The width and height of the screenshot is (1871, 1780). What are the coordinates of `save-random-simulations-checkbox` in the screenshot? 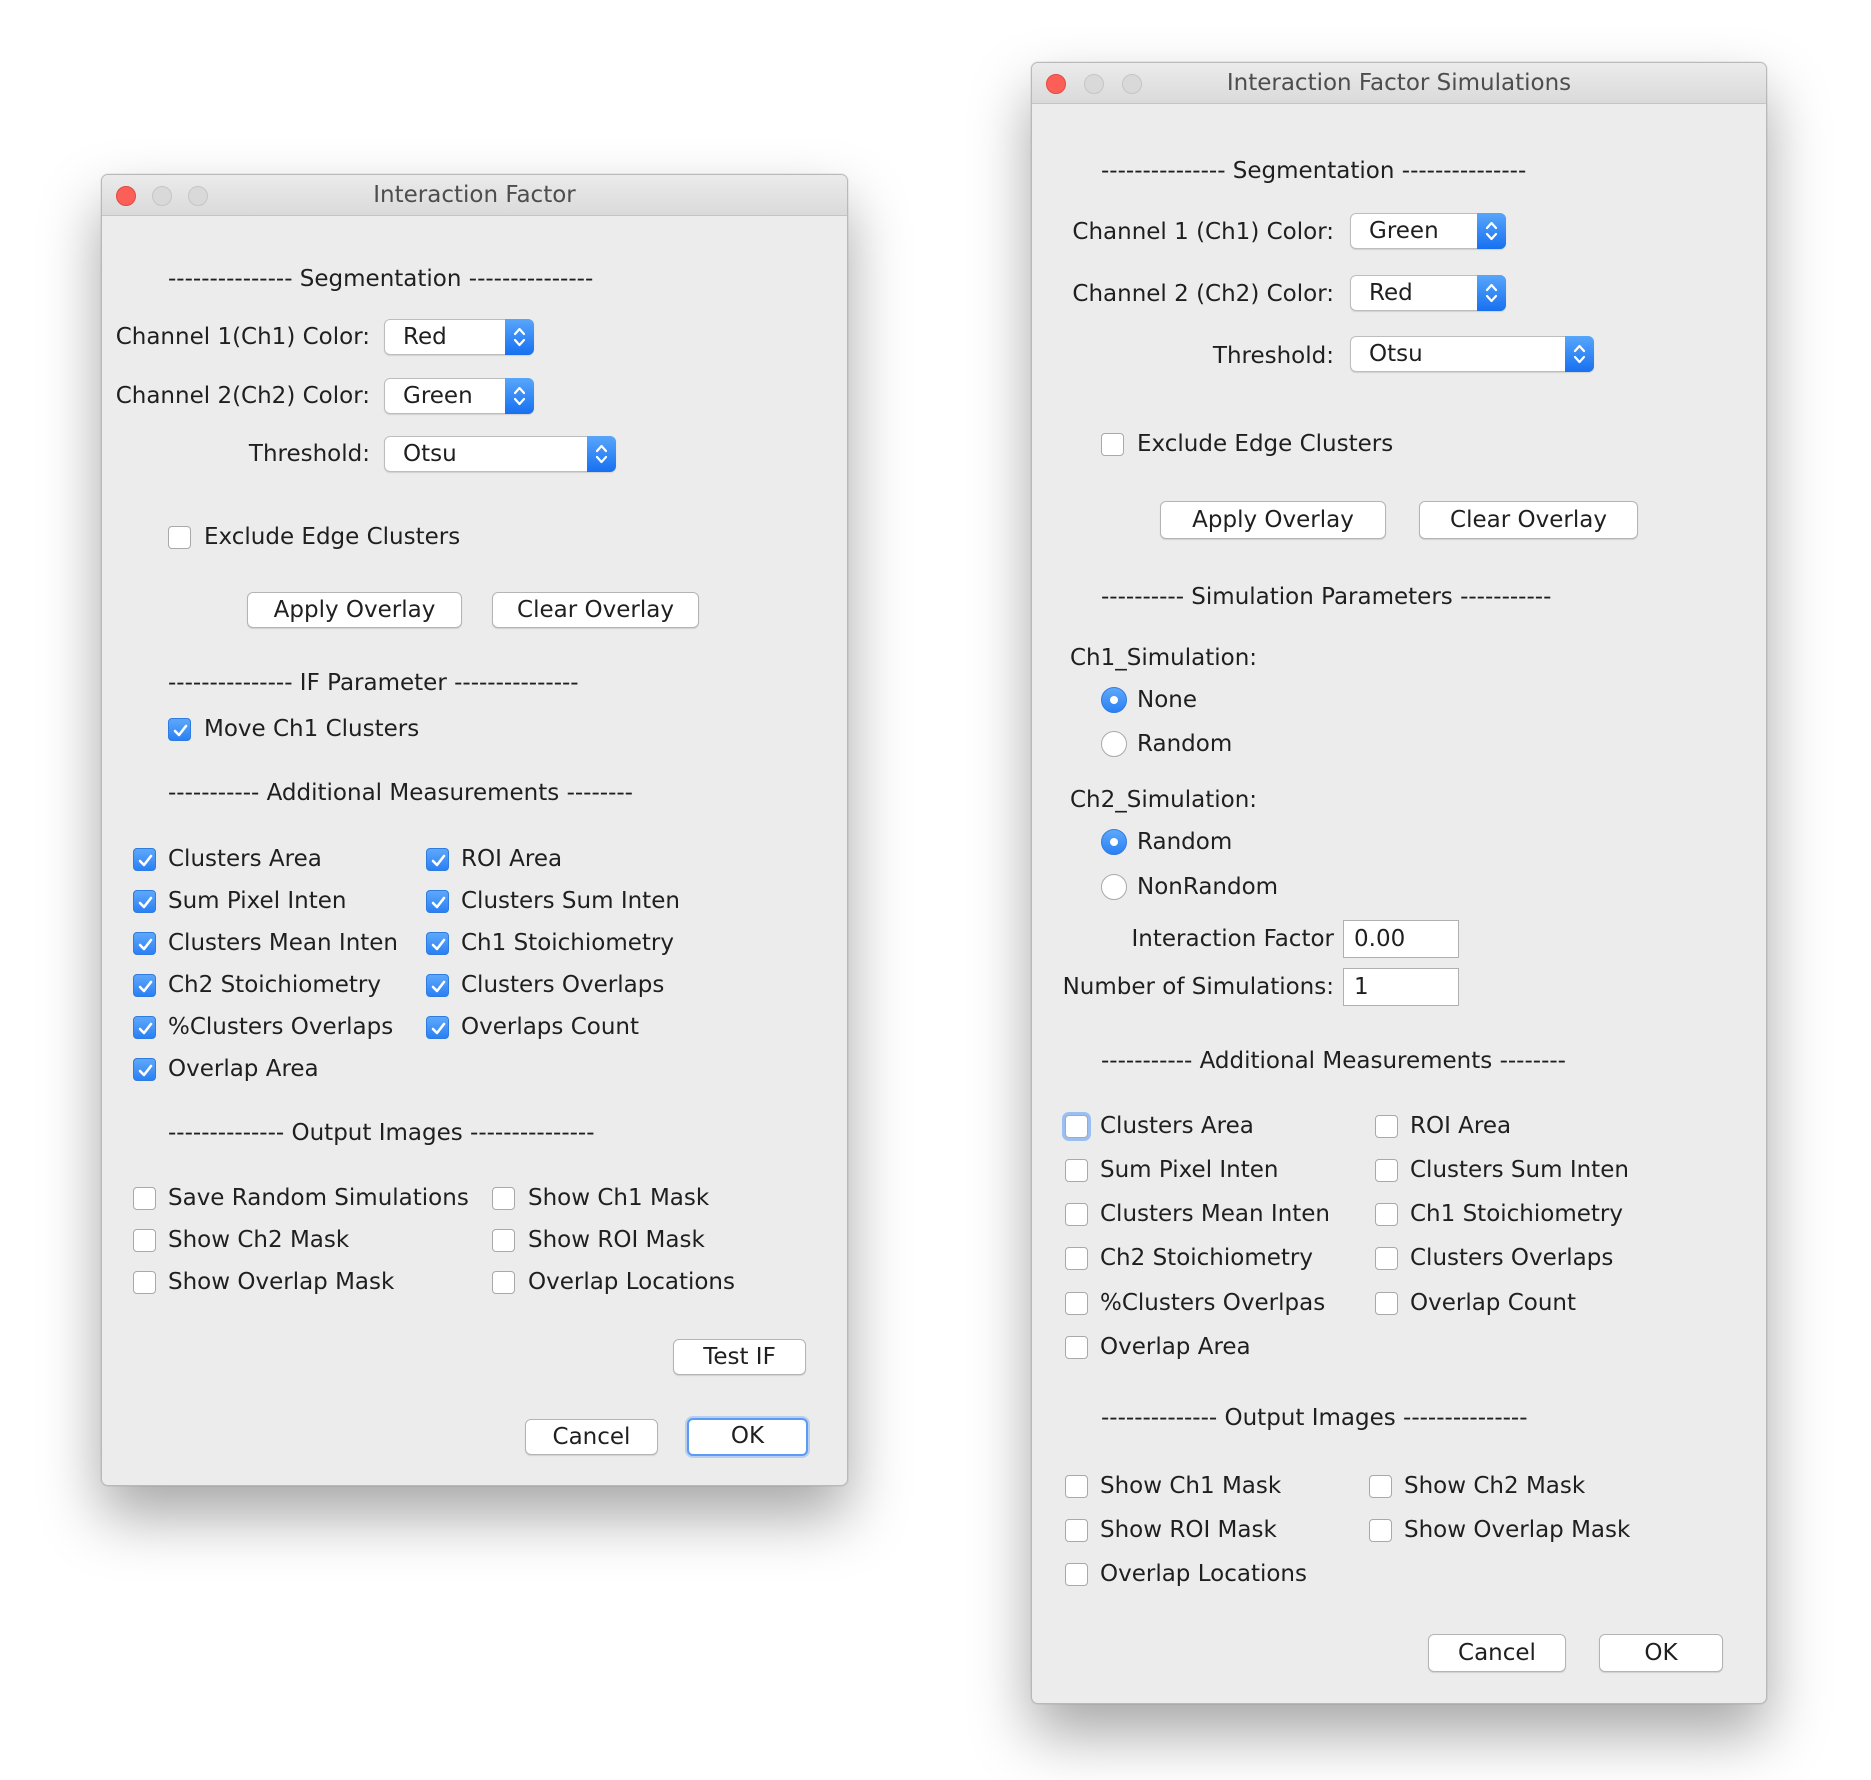 It's located at (144, 1198).